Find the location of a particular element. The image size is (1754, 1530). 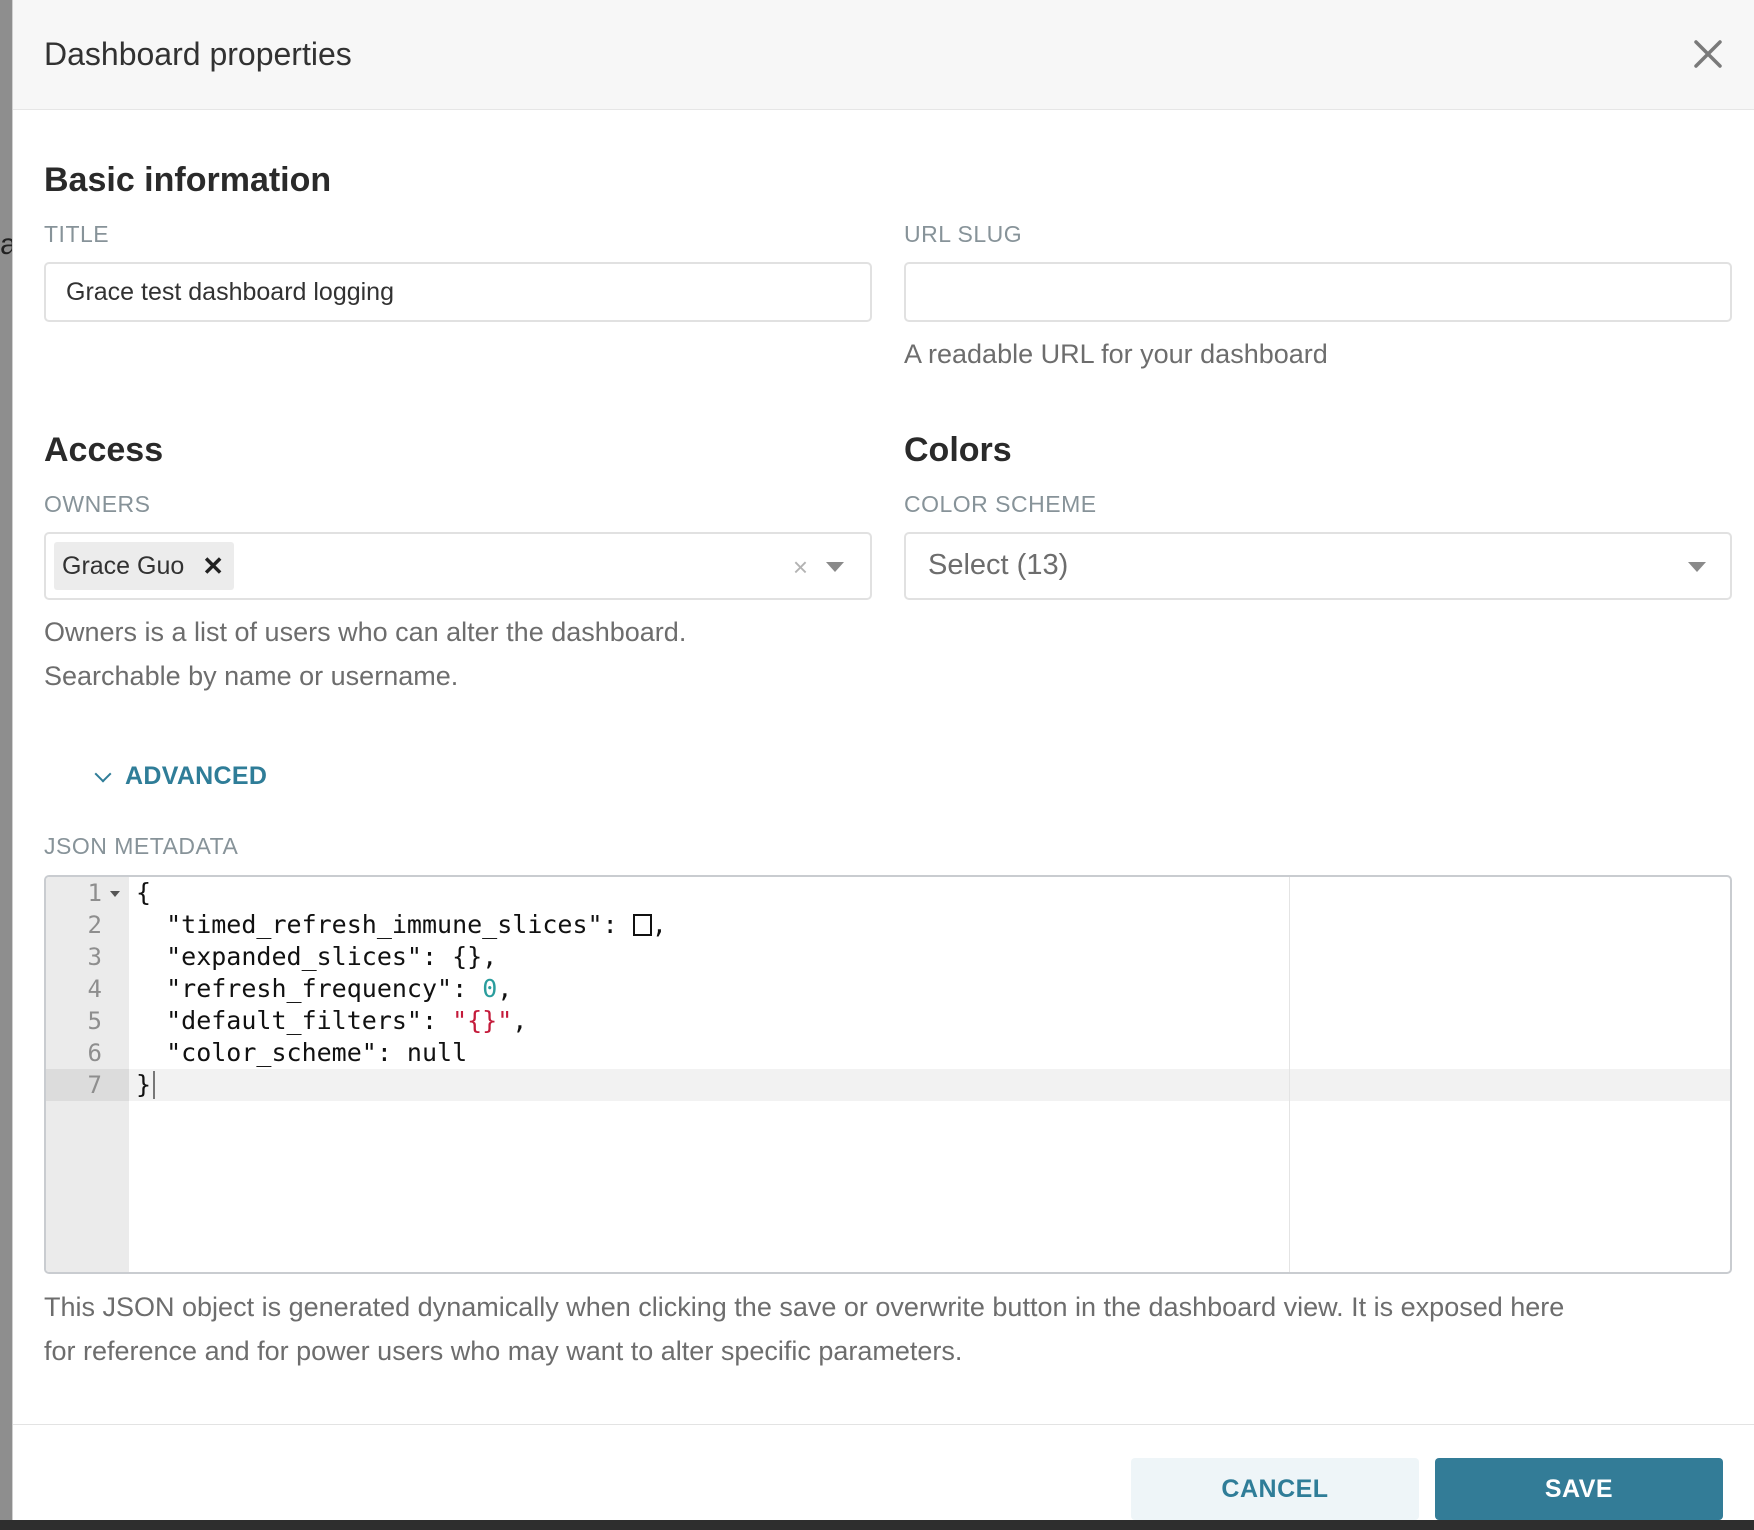

color-scheme-label: COLOR SCHEME is located at coordinates (1000, 504).